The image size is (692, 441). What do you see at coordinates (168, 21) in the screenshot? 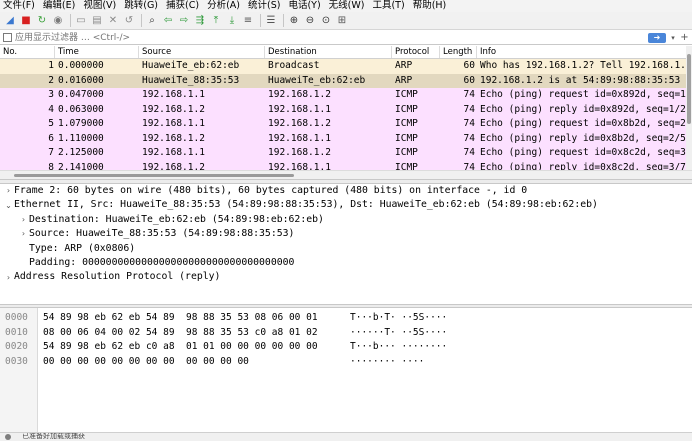
I see `go-back-icon: ⇦` at bounding box center [168, 21].